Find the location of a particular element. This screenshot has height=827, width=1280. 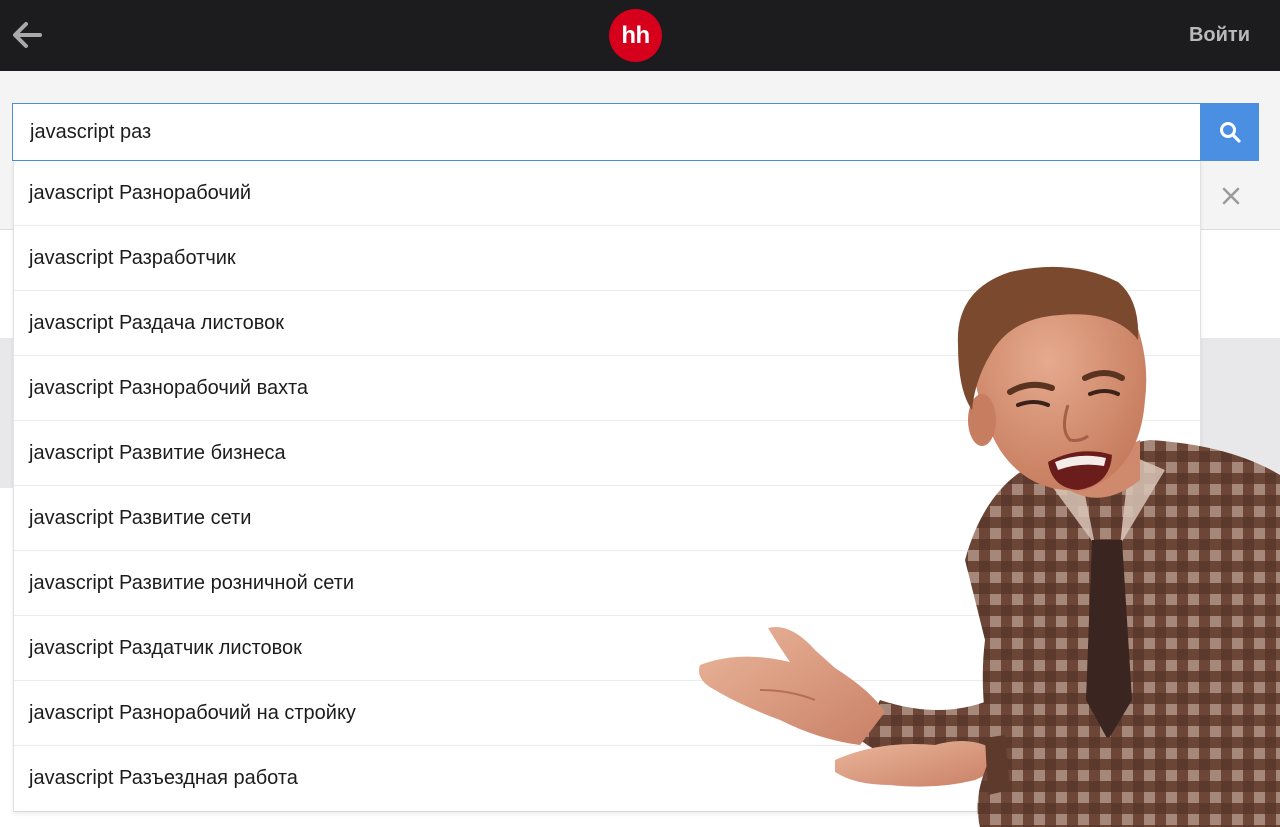

suggestion-item: javascript Разъездная работа is located at coordinates (607, 778).